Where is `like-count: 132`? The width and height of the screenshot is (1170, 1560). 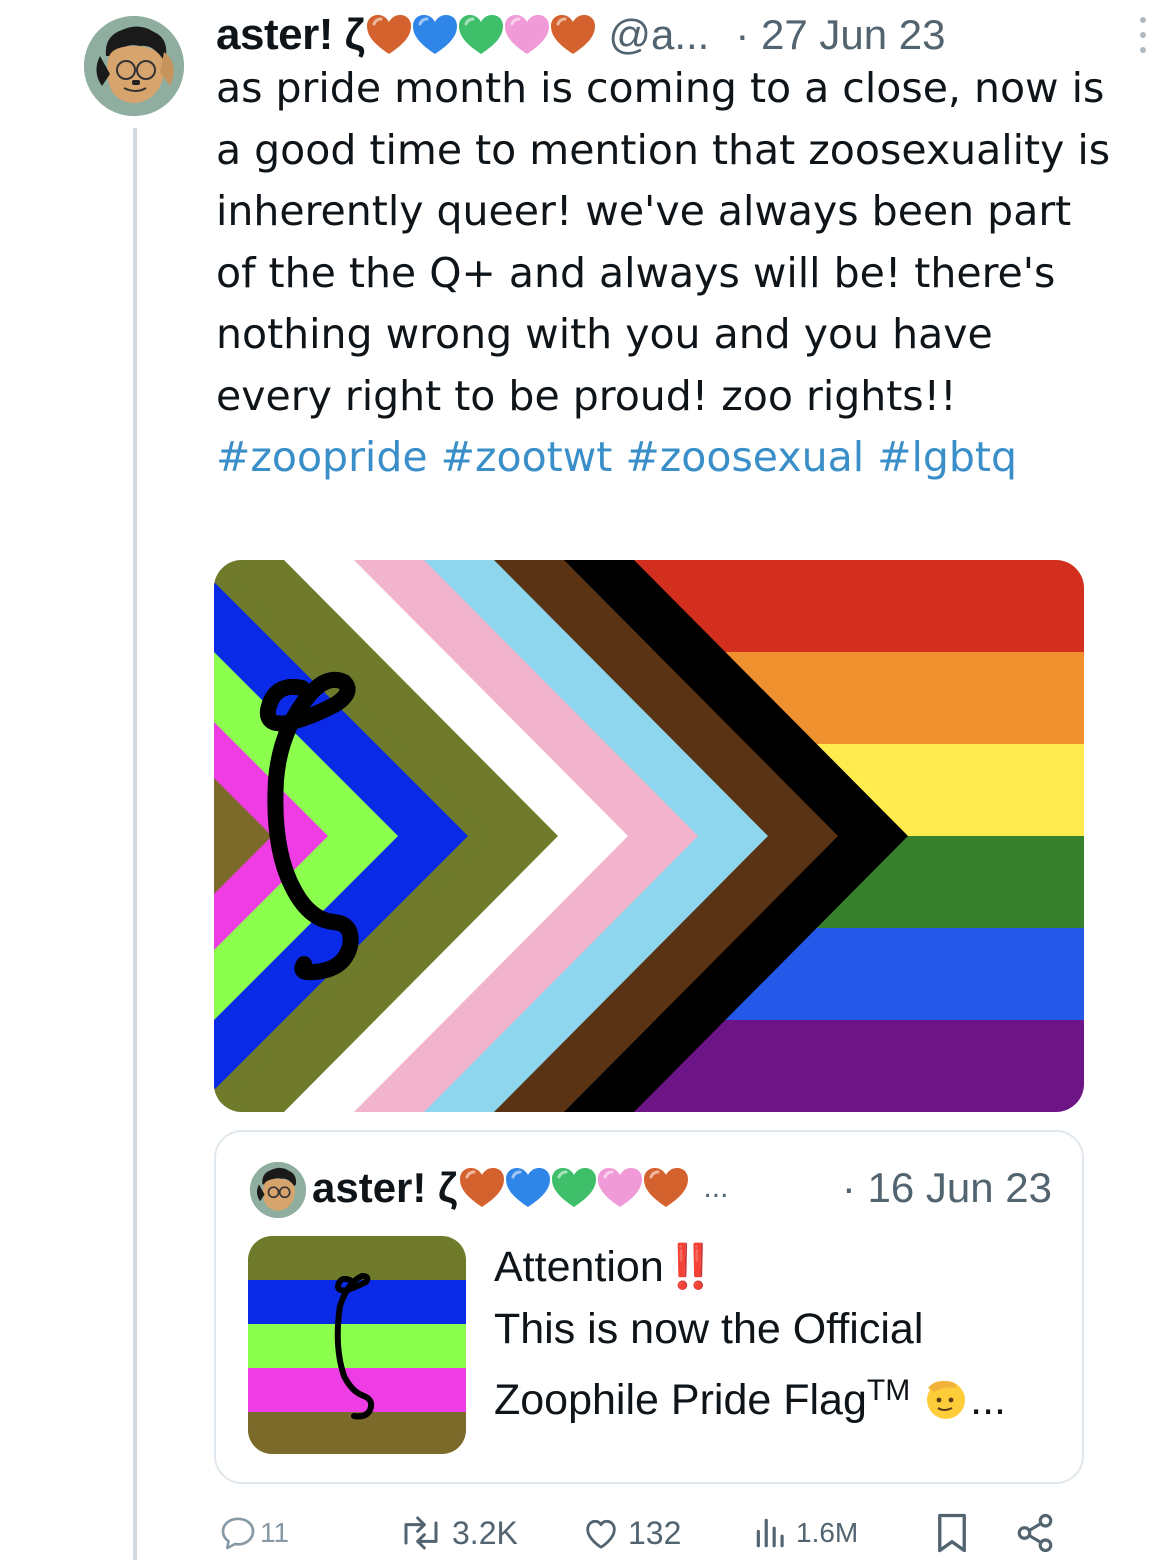
like-count: 132 is located at coordinates (655, 1532).